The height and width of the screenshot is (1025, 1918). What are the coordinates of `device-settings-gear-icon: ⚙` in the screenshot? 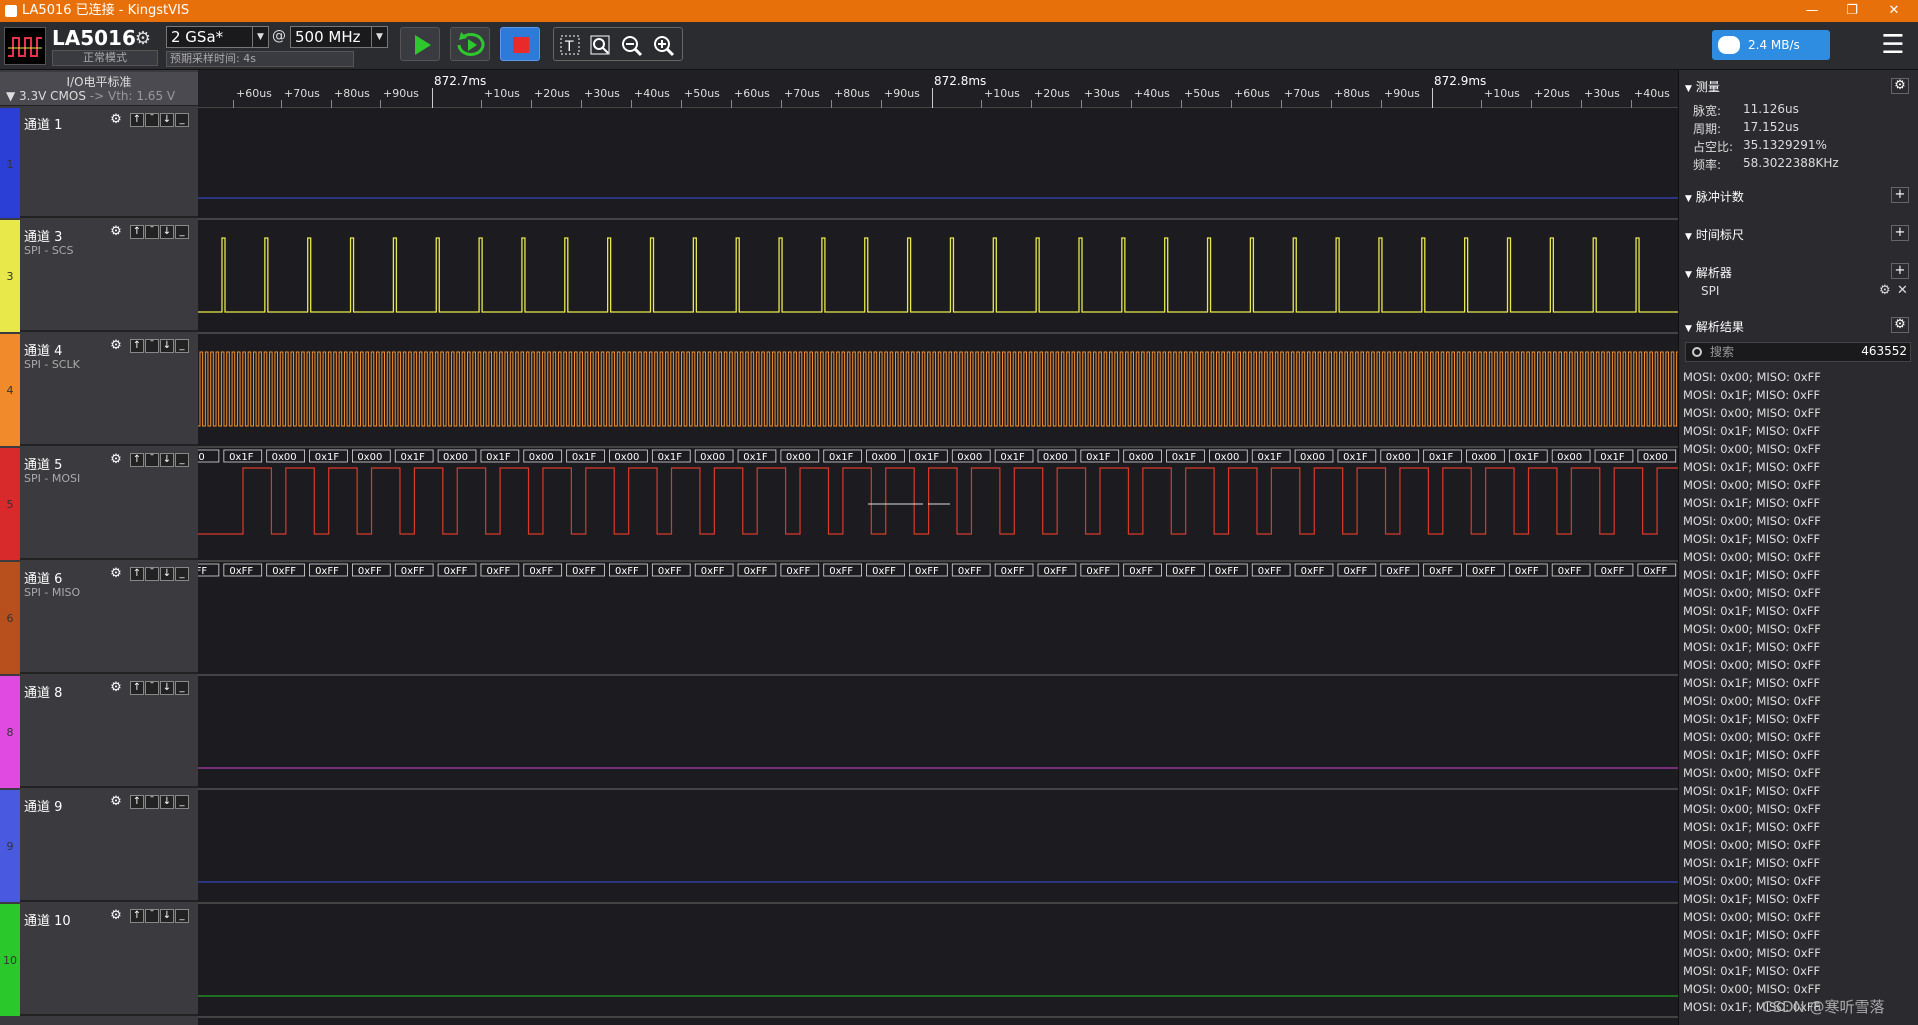 It's located at (143, 39).